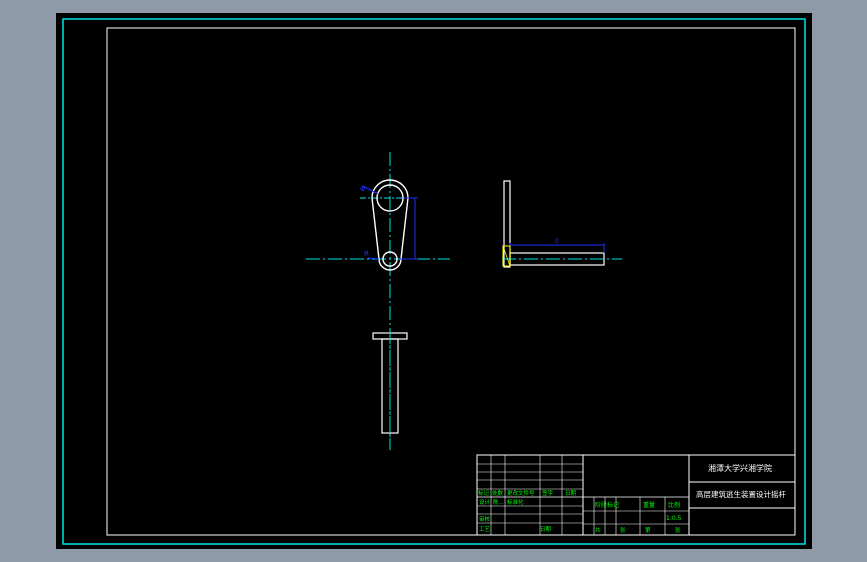 The width and height of the screenshot is (867, 562). What do you see at coordinates (571, 493) in the screenshot?
I see `tb-r2-c5: 日期` at bounding box center [571, 493].